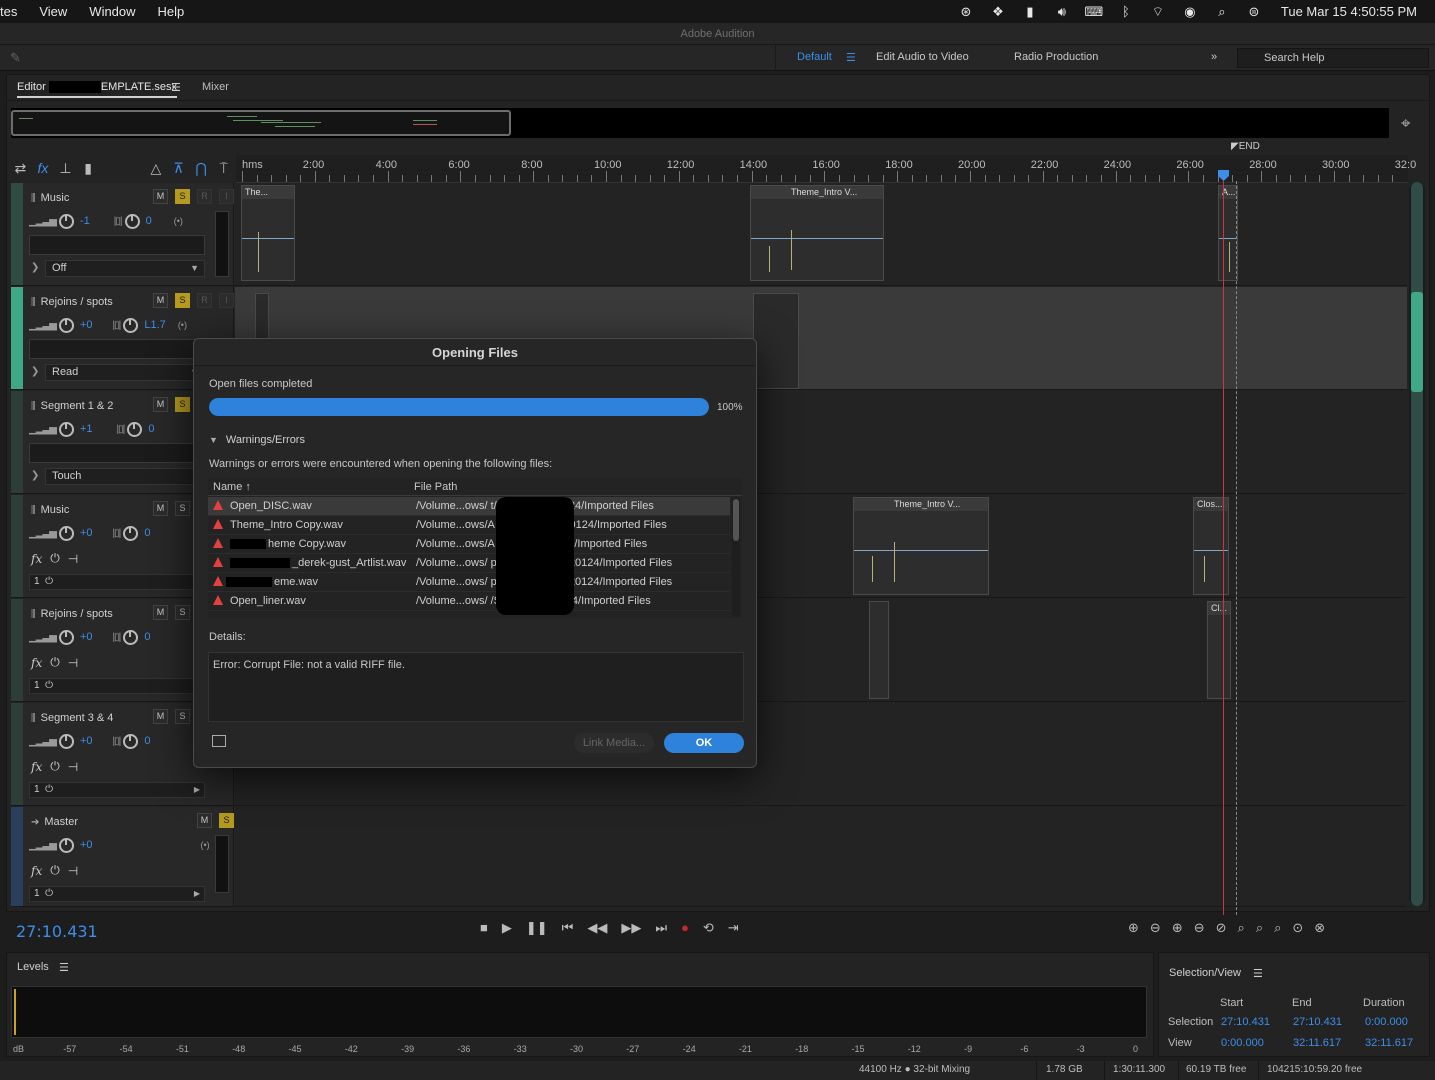  Describe the element at coordinates (219, 741) in the screenshot. I see `copy-to-clipboard-icon` at that location.